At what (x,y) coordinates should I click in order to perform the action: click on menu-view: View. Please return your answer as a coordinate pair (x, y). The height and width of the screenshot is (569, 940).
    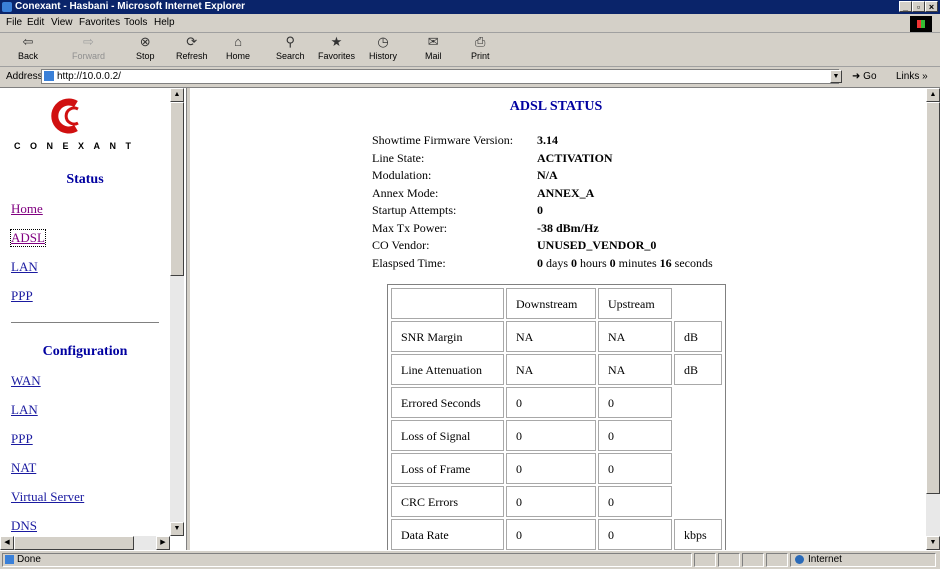
    Looking at the image, I should click on (62, 22).